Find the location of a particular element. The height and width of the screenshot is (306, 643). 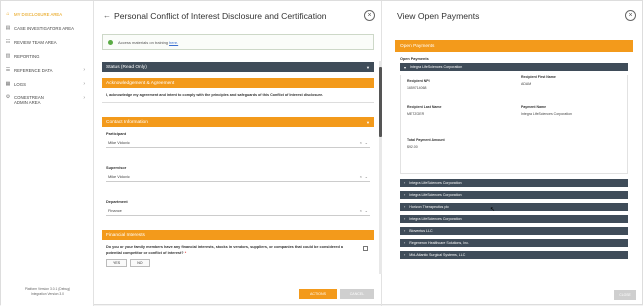

admin-icon: ⚙ is located at coordinates (8, 97).